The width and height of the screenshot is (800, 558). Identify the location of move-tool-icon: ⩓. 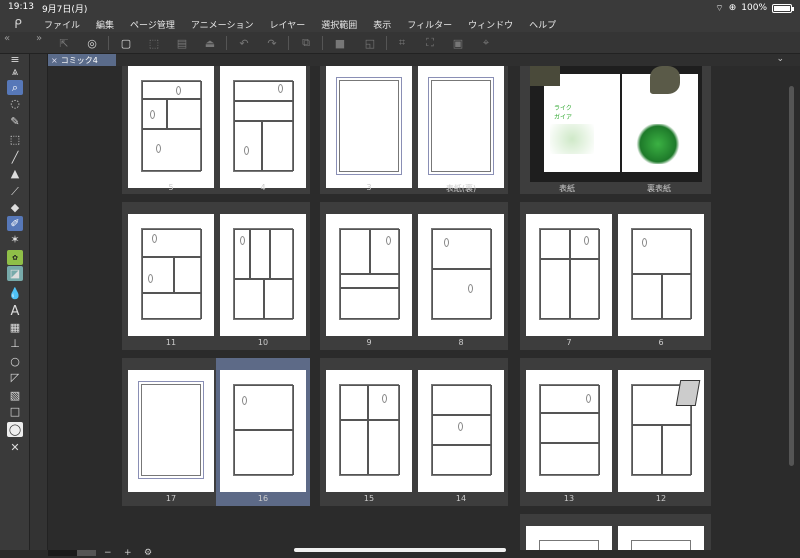
(15, 71).